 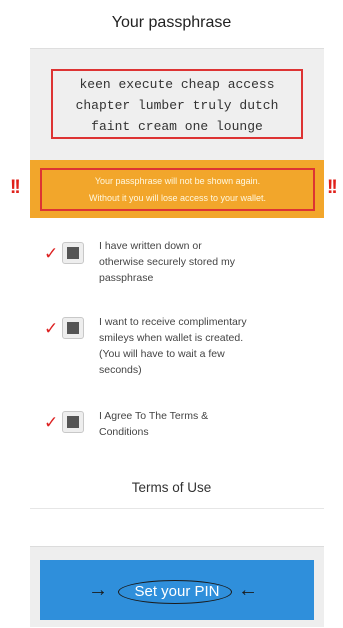 What do you see at coordinates (15, 187) in the screenshot?
I see `warning-marker-left: !!` at bounding box center [15, 187].